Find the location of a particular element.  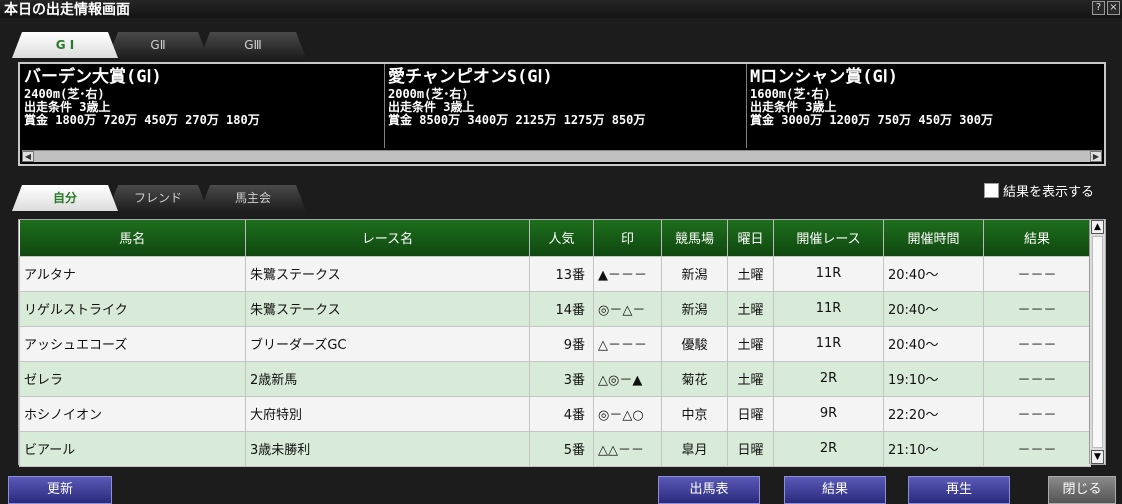

table-header-row: 馬名 レース名 人気 印 競馬場 曜日 開催レース 開催時間 結果 is located at coordinates (555, 238).